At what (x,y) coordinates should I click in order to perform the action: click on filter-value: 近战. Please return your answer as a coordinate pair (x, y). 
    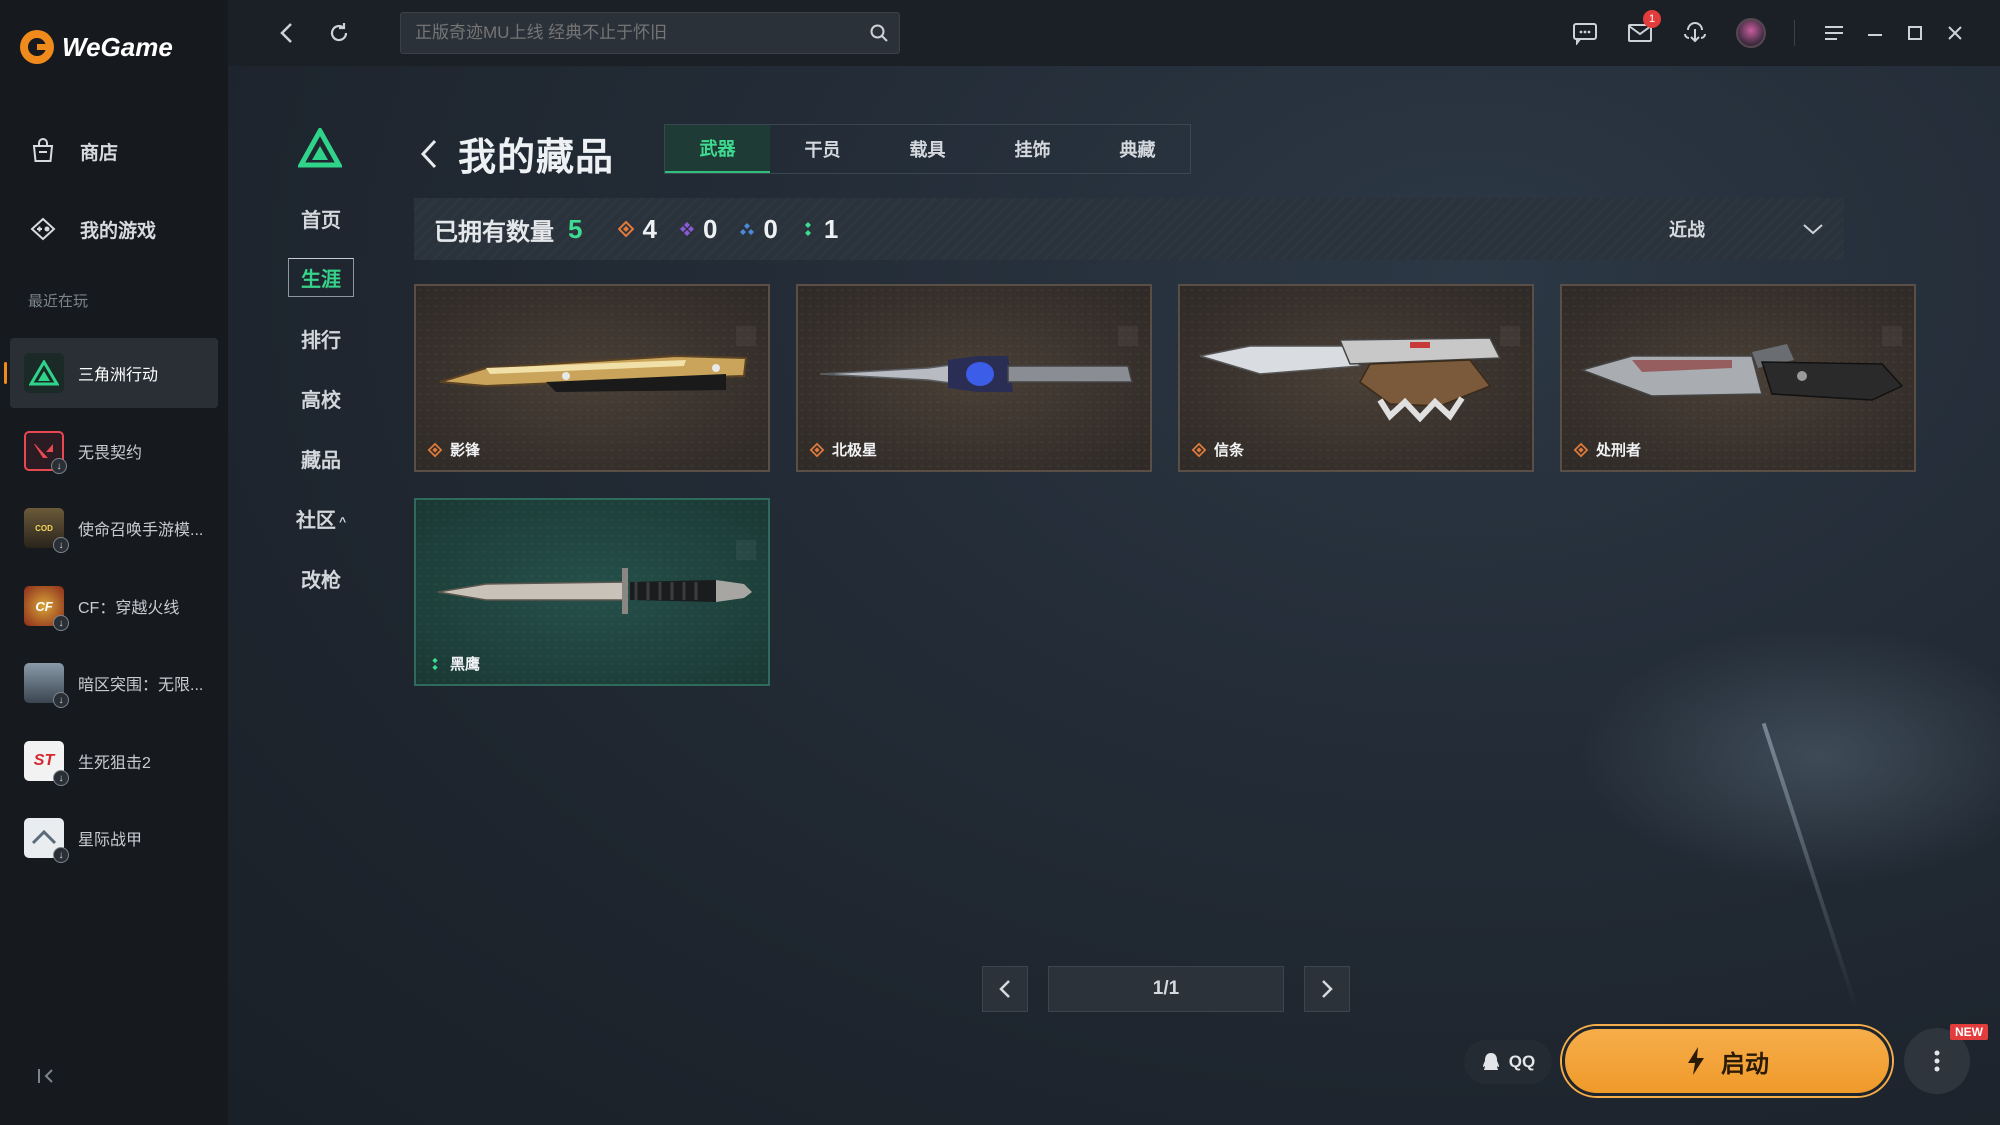
    Looking at the image, I should click on (1687, 230).